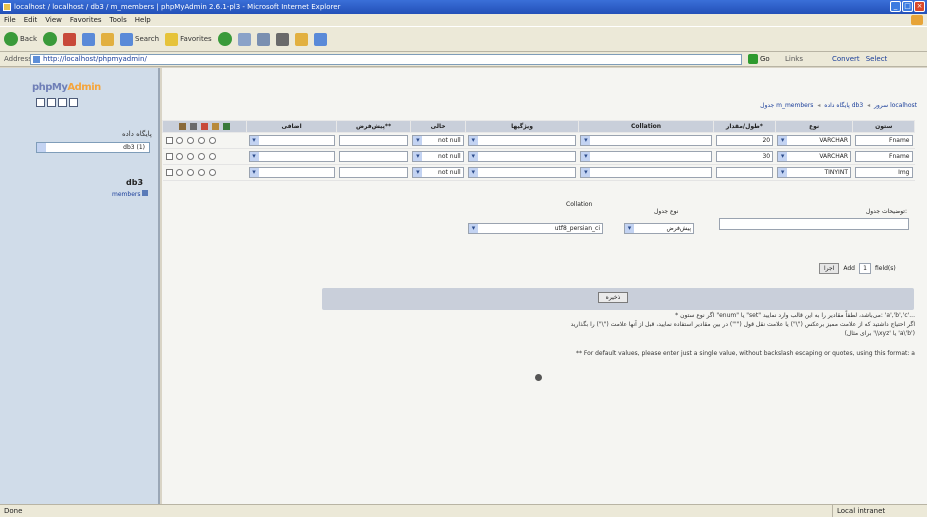 This screenshot has width=927, height=517. Describe the element at coordinates (579, 204) in the screenshot. I see `collation-label: Collation` at that location.